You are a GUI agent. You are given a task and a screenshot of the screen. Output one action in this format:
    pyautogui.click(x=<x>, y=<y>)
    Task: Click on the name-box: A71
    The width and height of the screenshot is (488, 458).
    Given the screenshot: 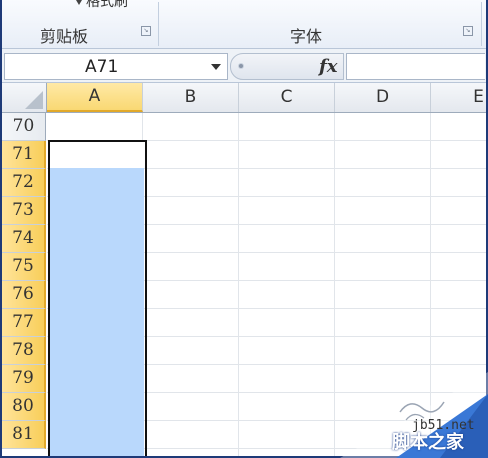 What is the action you would take?
    pyautogui.click(x=116, y=66)
    